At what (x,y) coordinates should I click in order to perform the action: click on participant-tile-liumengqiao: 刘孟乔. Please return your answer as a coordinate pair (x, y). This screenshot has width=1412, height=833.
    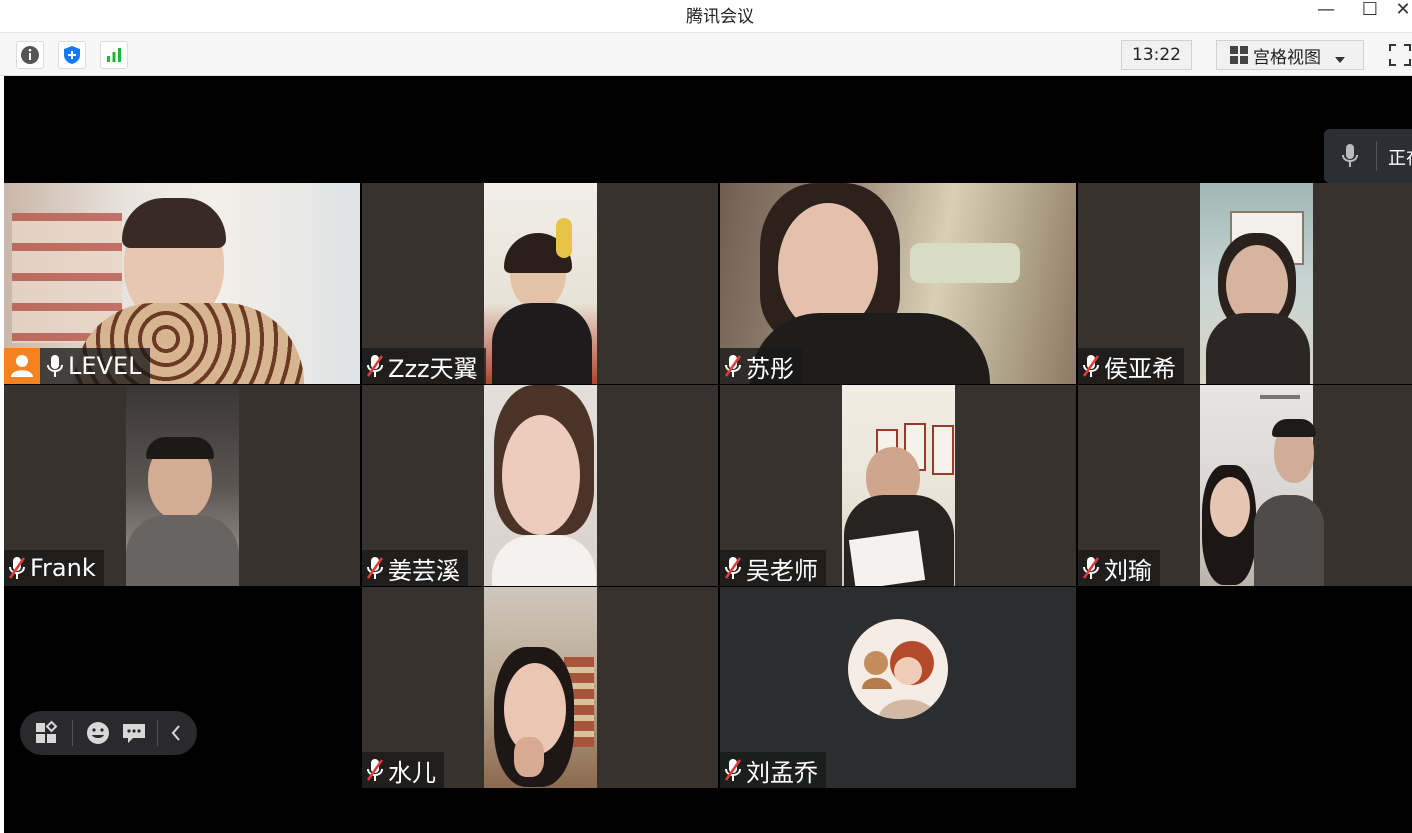
    Looking at the image, I should click on (898, 687).